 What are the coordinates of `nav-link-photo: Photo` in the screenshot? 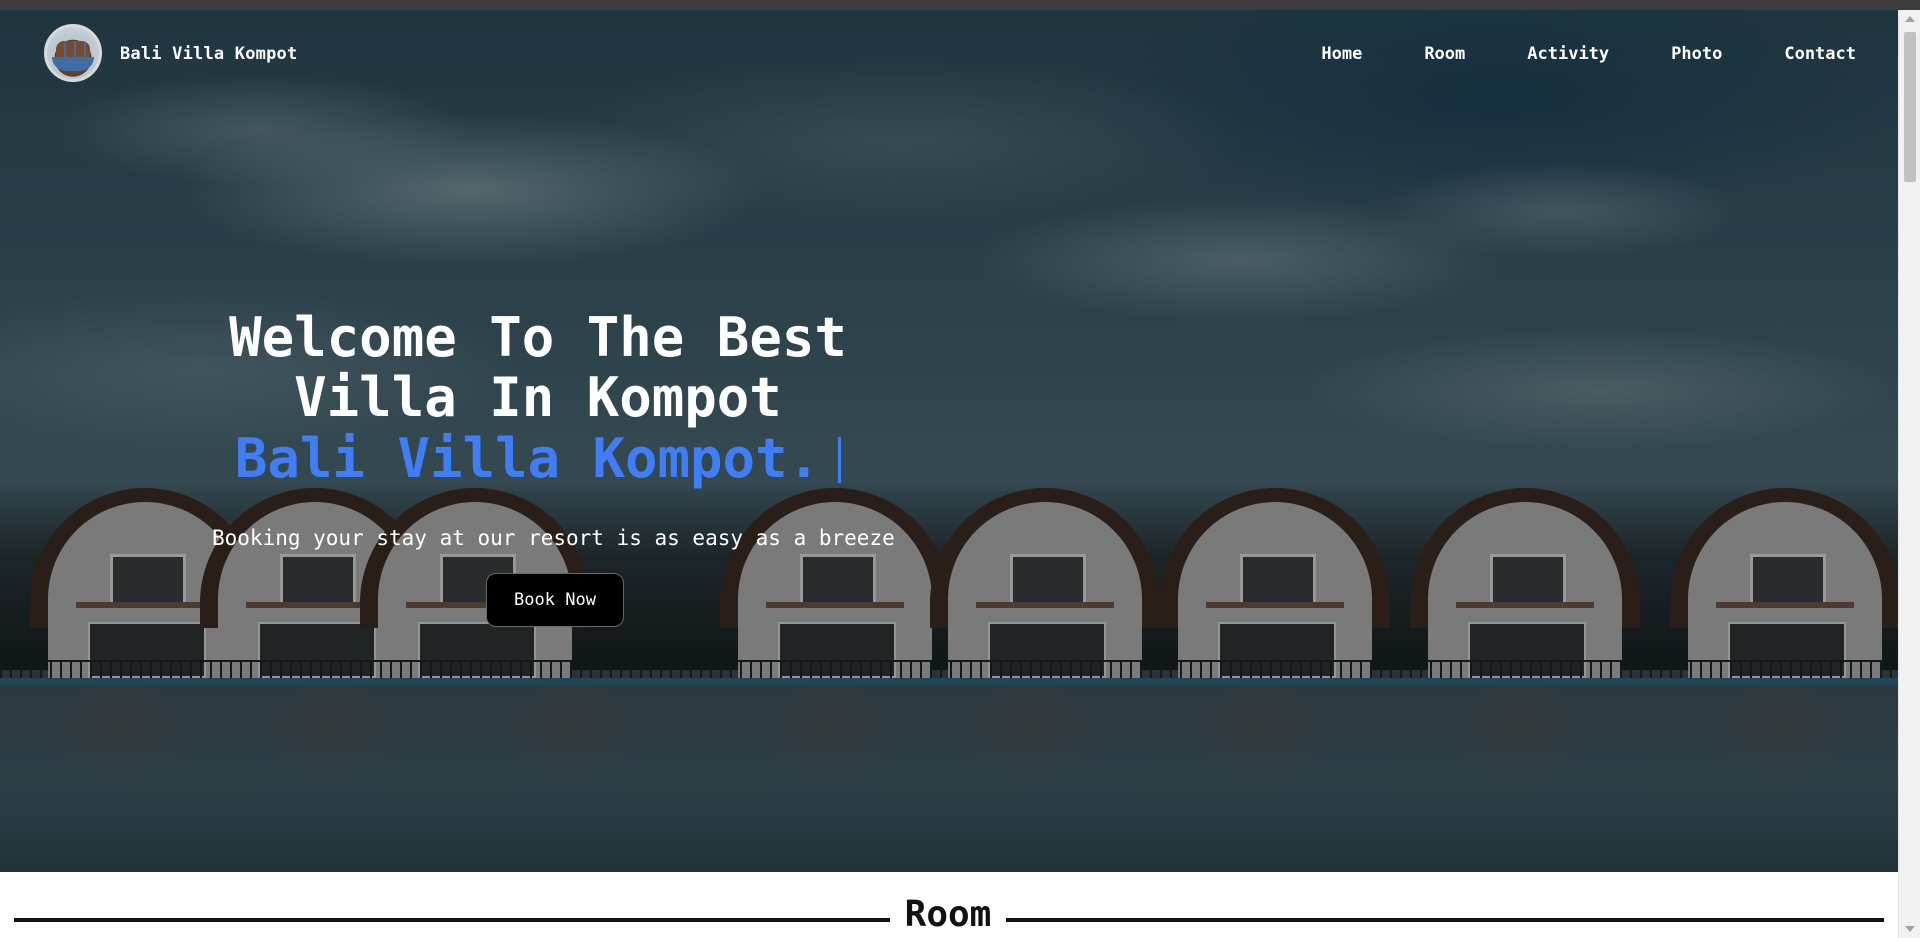 It's located at (1696, 54).